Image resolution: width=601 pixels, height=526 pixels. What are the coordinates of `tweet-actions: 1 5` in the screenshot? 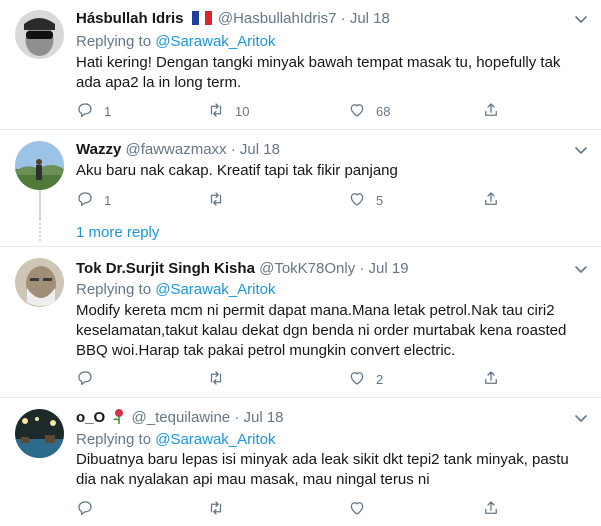 It's located at (291, 200).